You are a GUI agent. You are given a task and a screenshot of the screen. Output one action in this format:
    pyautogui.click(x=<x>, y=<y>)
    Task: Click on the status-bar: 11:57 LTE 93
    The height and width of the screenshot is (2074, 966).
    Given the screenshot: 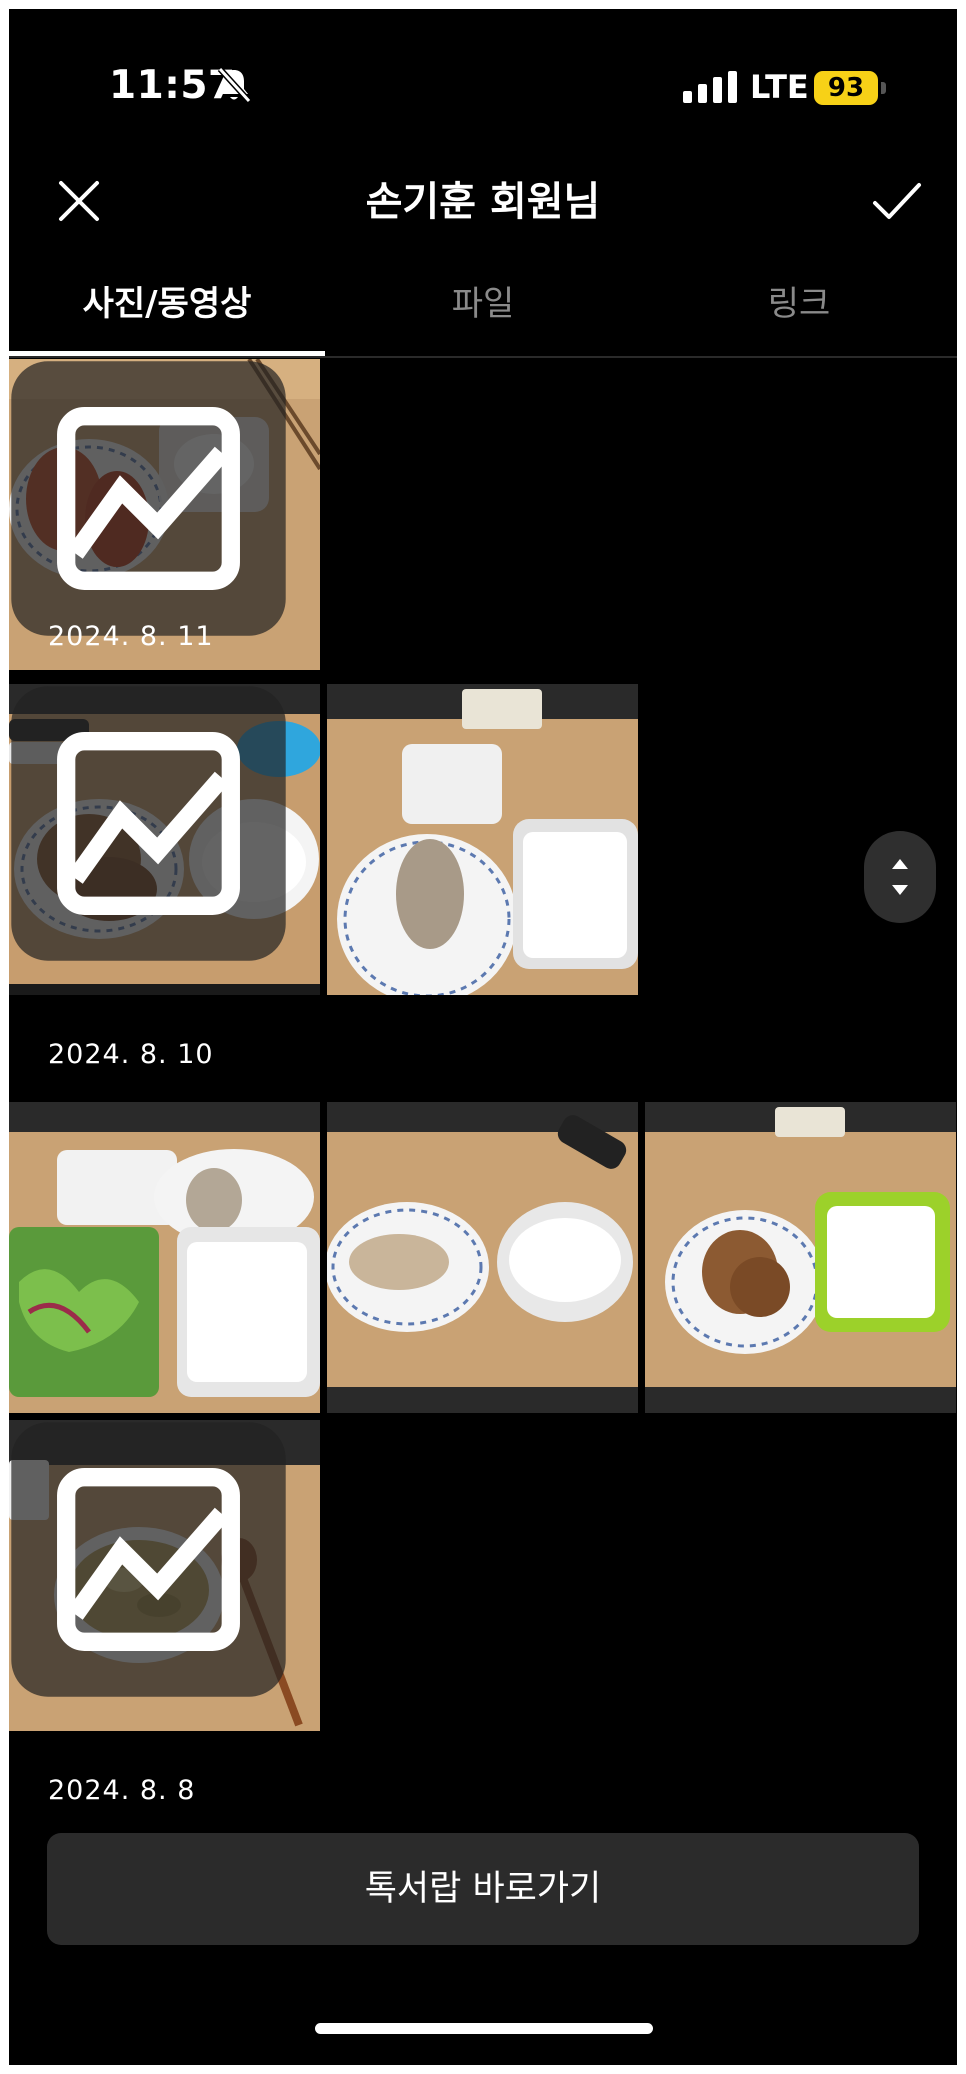 What is the action you would take?
    pyautogui.click(x=483, y=84)
    